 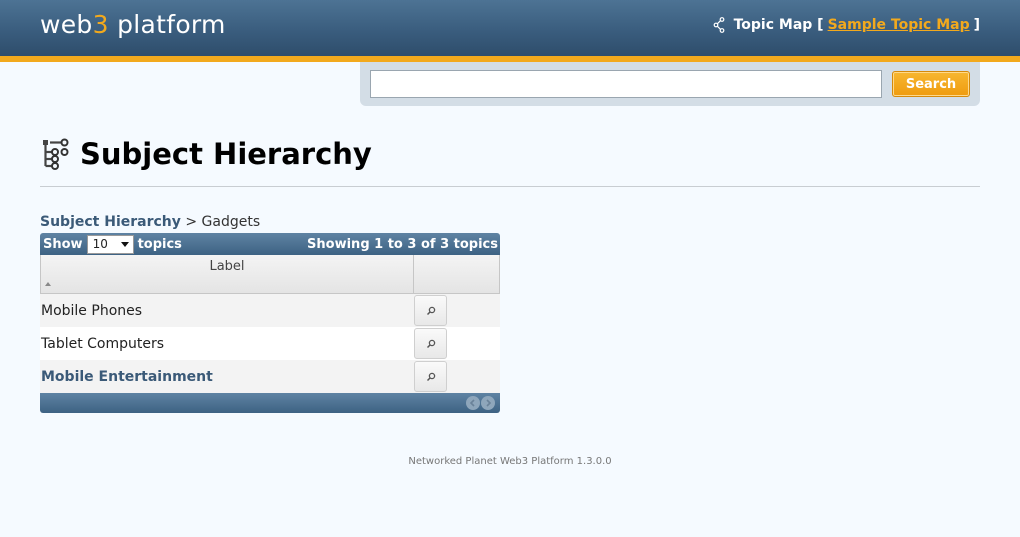 I want to click on logo: web3 platform, so click(x=133, y=24).